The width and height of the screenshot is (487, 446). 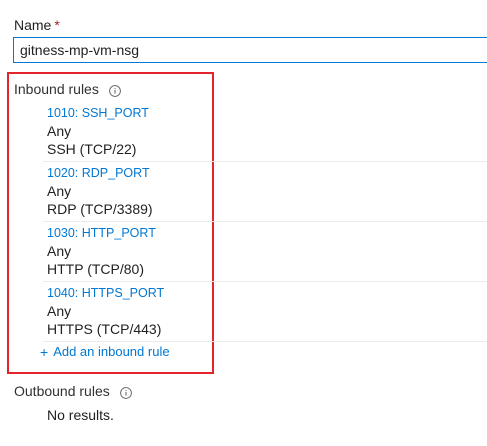 What do you see at coordinates (267, 293) in the screenshot?
I see `inbound-rule-link: 1040: HTTPS_PORT` at bounding box center [267, 293].